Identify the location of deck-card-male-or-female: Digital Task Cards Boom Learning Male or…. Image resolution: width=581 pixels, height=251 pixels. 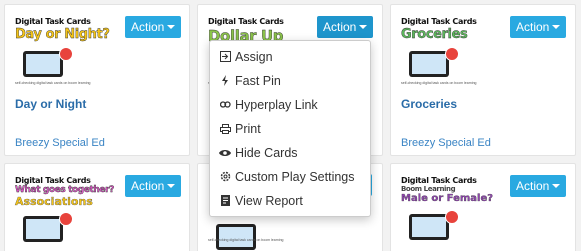
(483, 207).